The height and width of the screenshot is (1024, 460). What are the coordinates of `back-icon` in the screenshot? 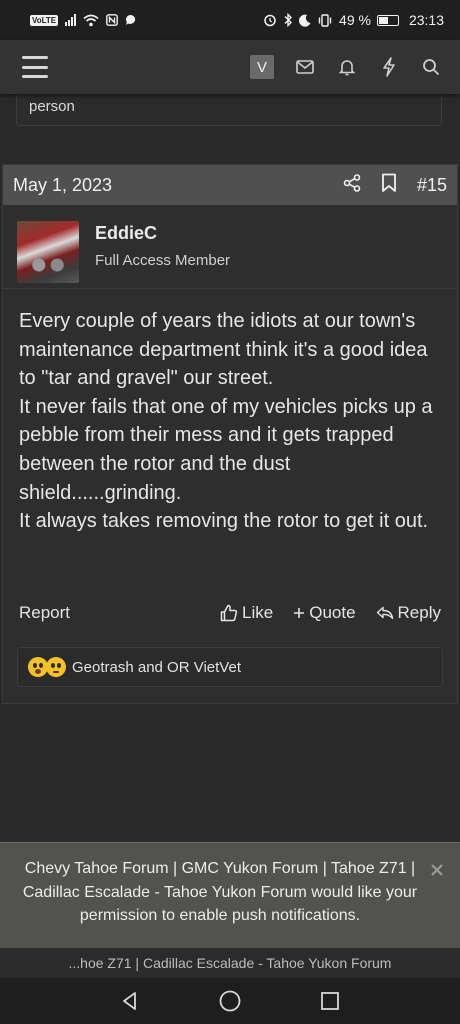 It's located at (130, 1001).